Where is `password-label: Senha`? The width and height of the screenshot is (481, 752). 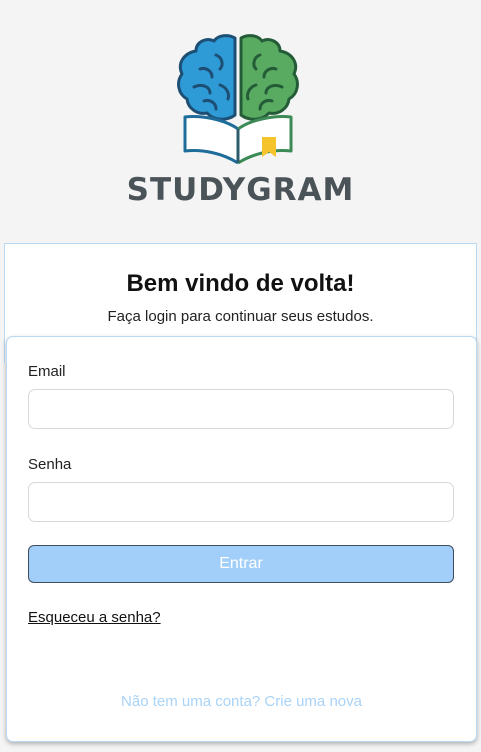 password-label: Senha is located at coordinates (50, 464).